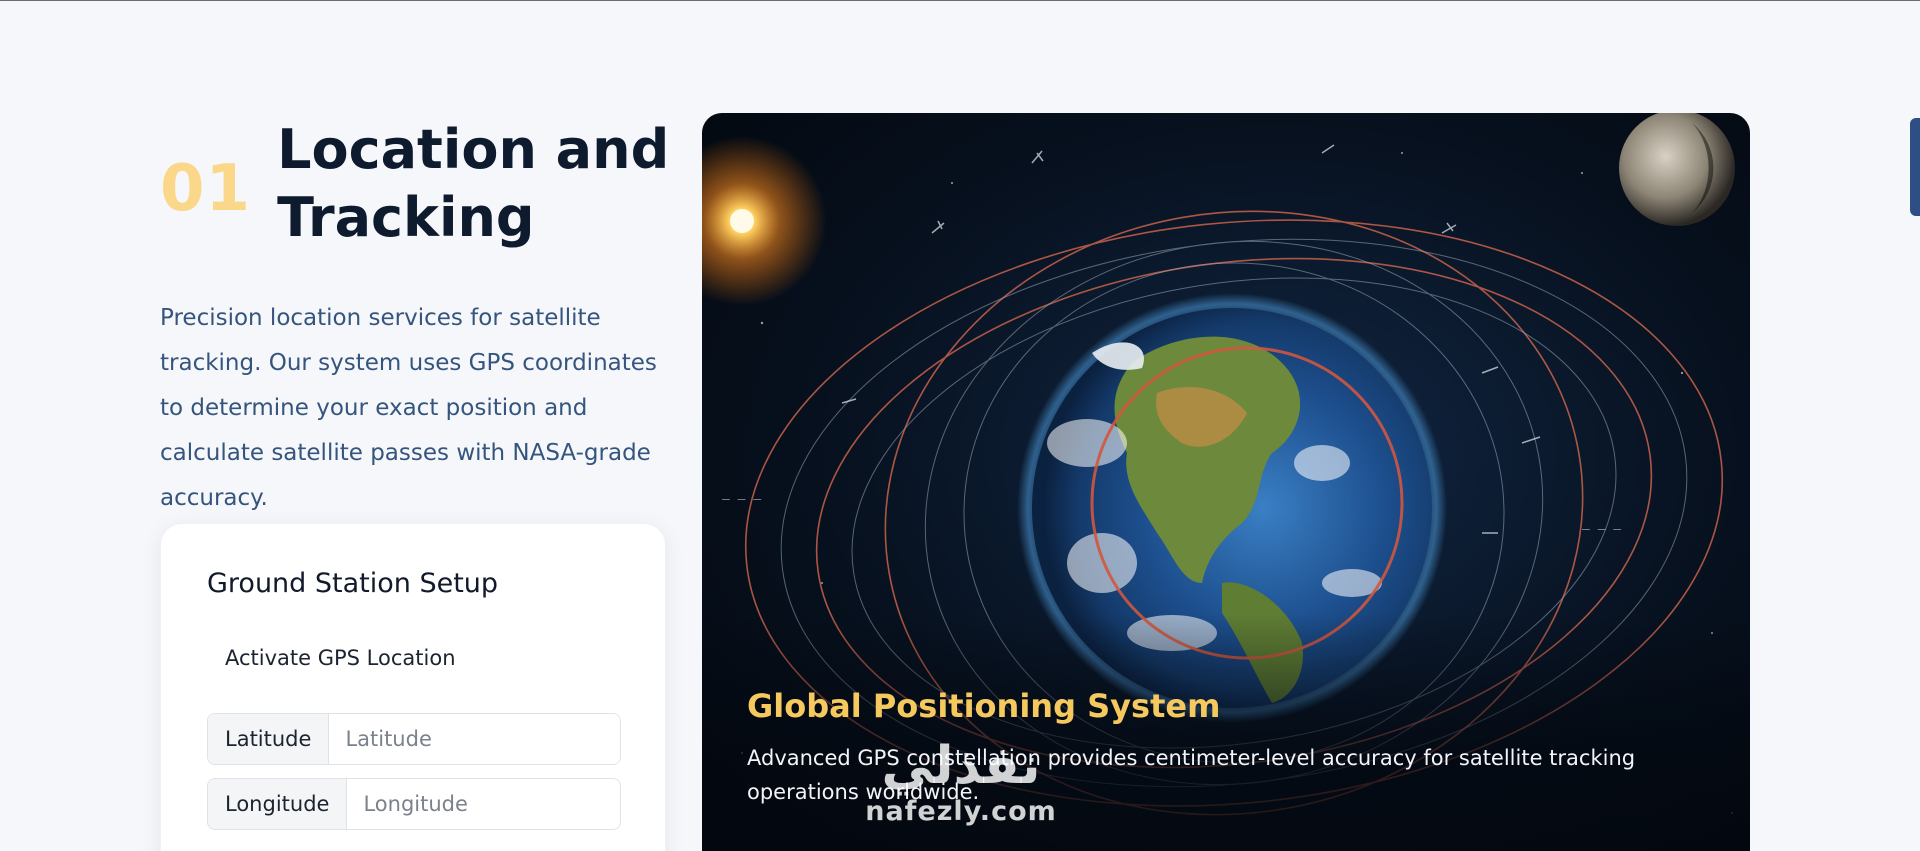 The width and height of the screenshot is (1920, 851). I want to click on hero-title: Global Positioning System, so click(984, 706).